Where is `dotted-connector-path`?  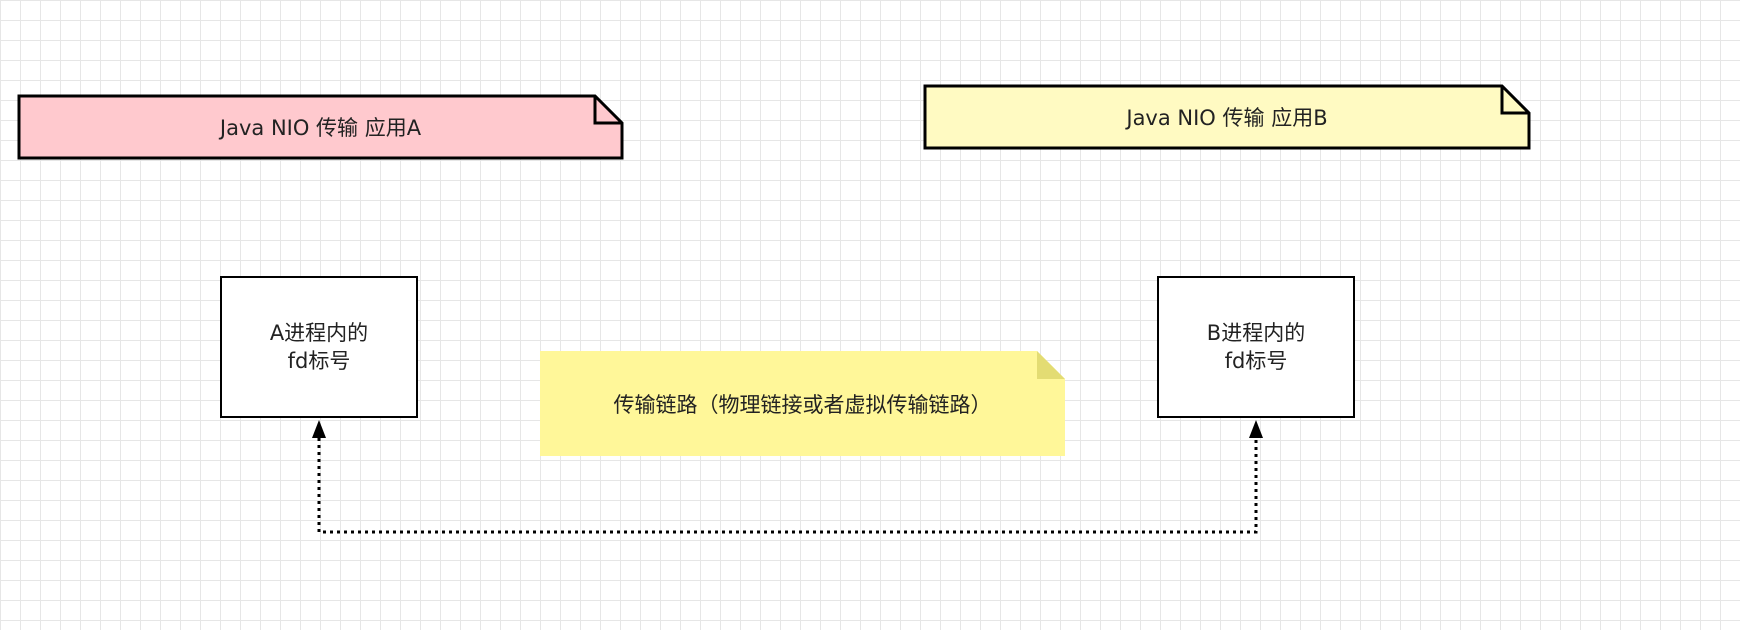
dotted-connector-path is located at coordinates (787, 486).